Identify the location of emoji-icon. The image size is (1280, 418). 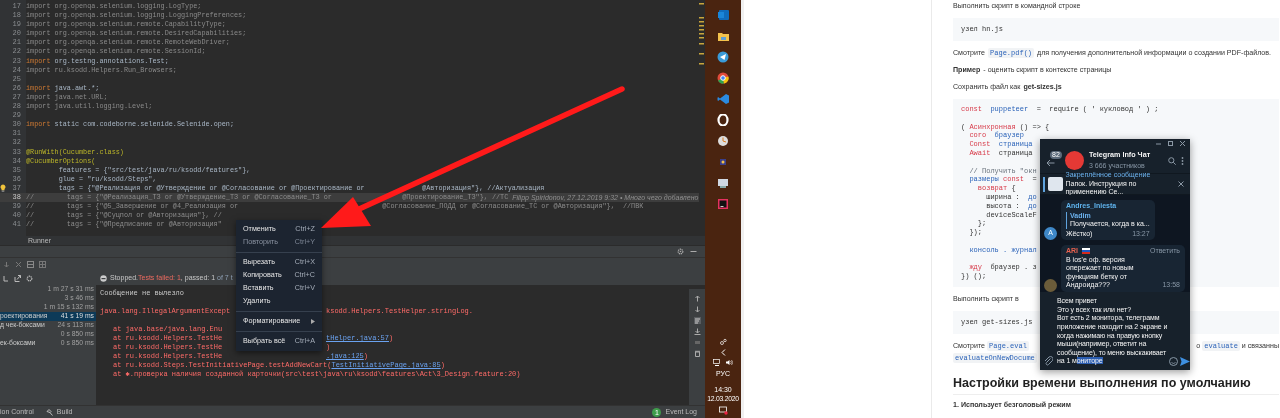
(1174, 361).